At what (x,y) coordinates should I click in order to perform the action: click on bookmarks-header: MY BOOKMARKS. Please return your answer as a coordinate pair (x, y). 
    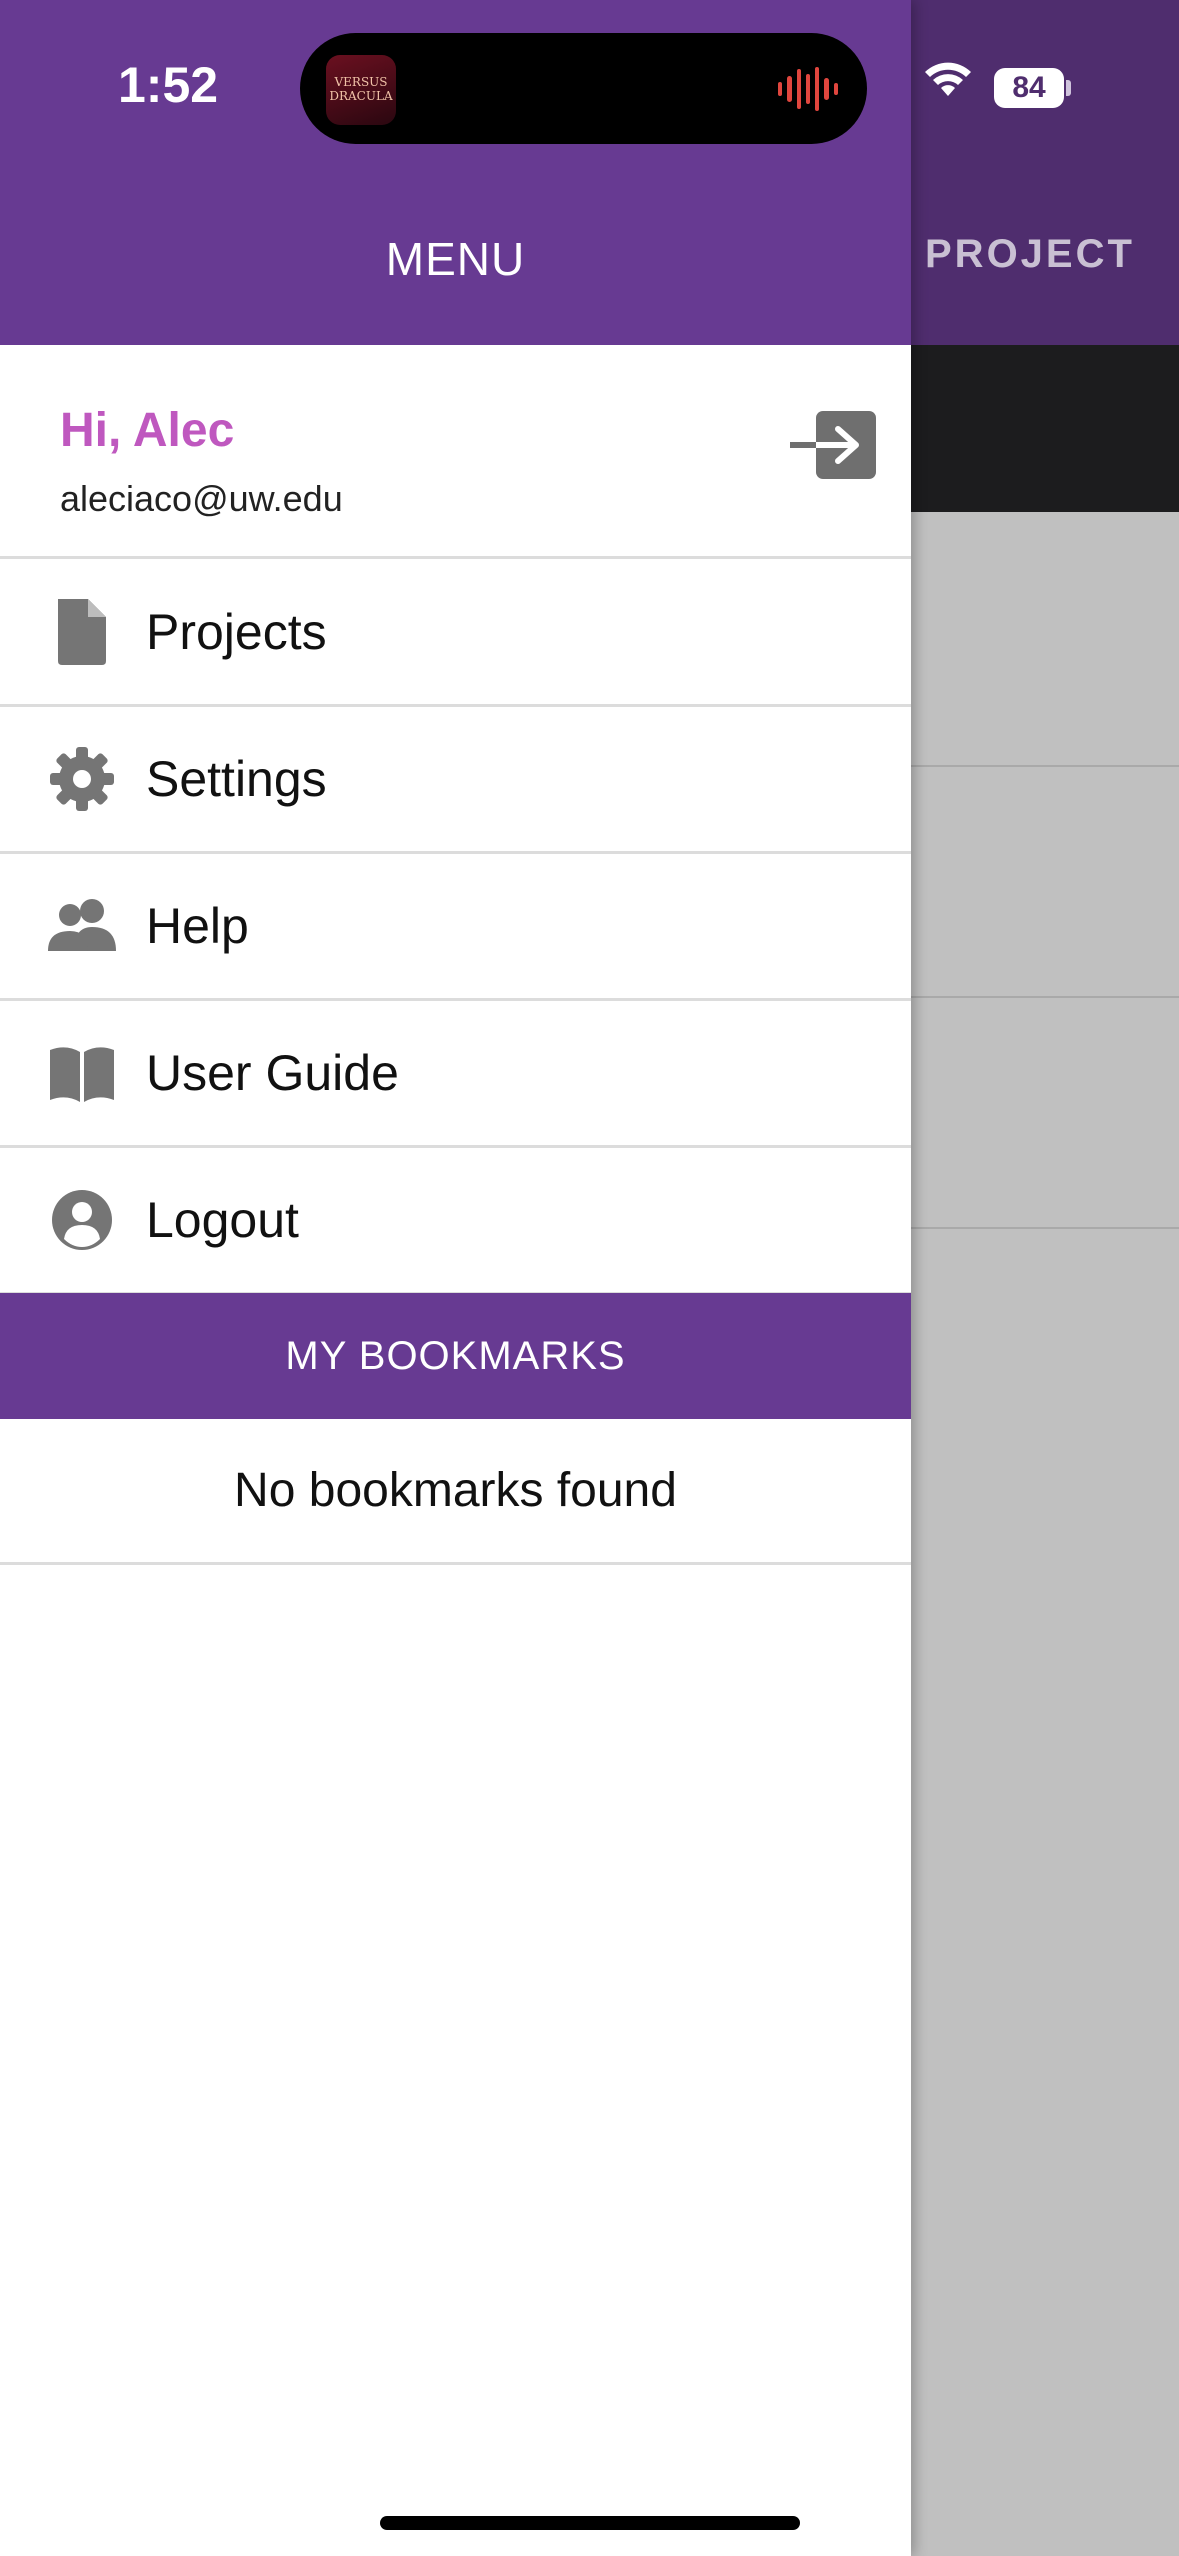
    Looking at the image, I should click on (455, 1356).